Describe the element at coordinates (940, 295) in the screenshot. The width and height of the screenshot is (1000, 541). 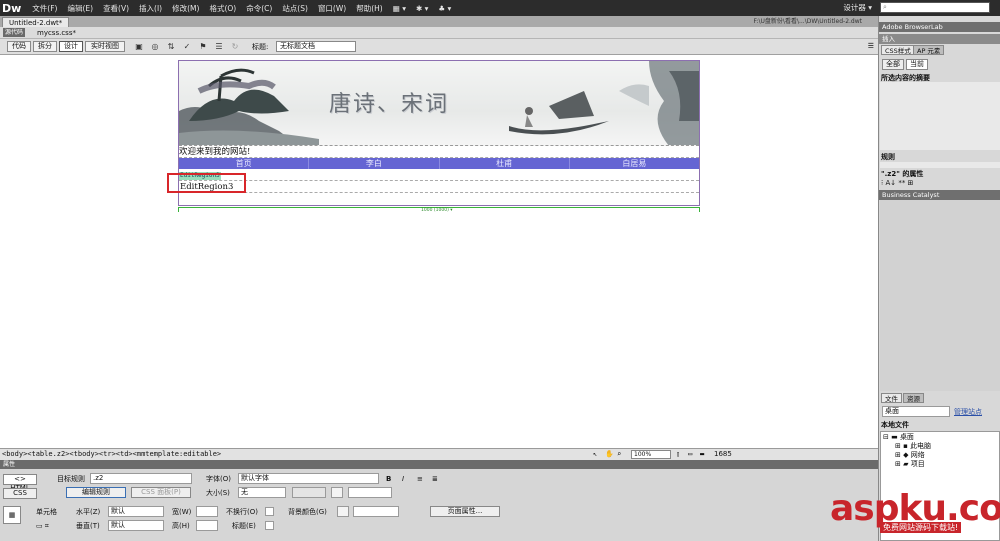
I see `empty-panel-area` at that location.